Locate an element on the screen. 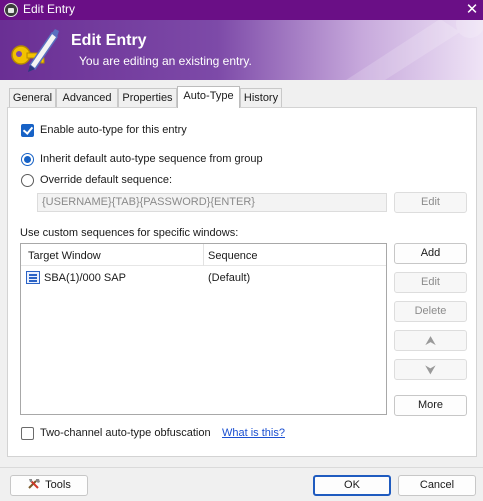 The width and height of the screenshot is (483, 501). banner-subtitle: You are editing an existing entry. is located at coordinates (165, 61).